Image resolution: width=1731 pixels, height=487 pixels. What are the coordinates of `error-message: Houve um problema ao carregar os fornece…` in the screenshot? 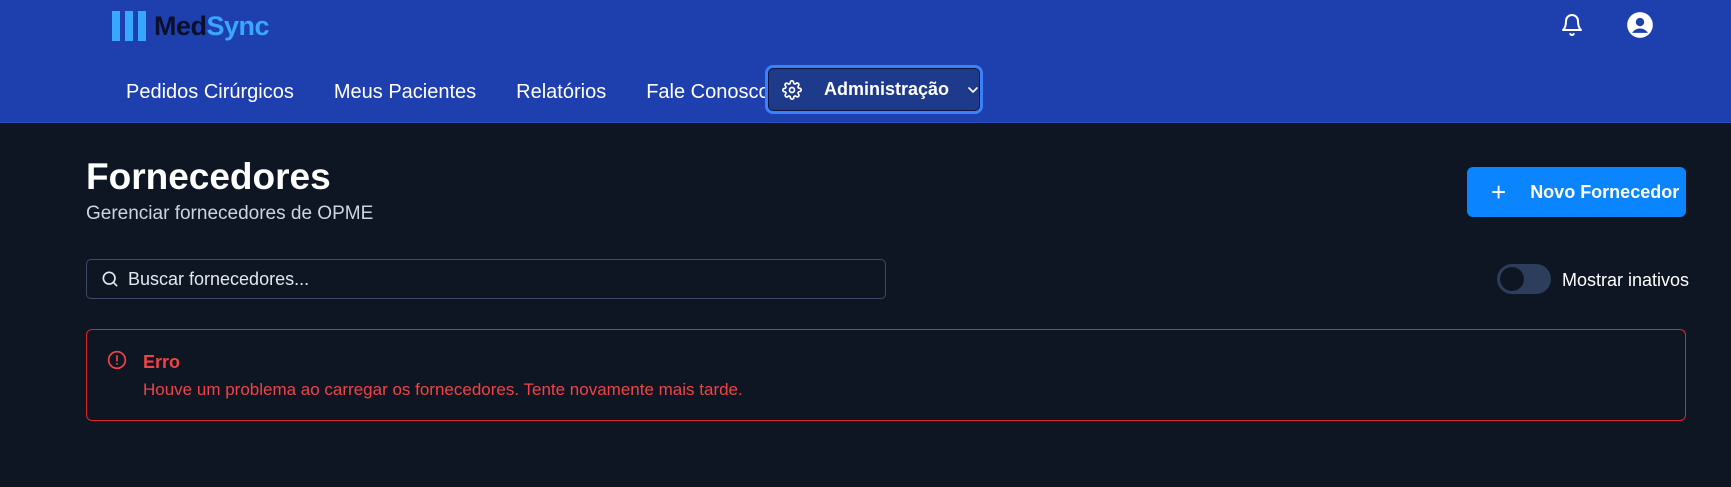 It's located at (443, 389).